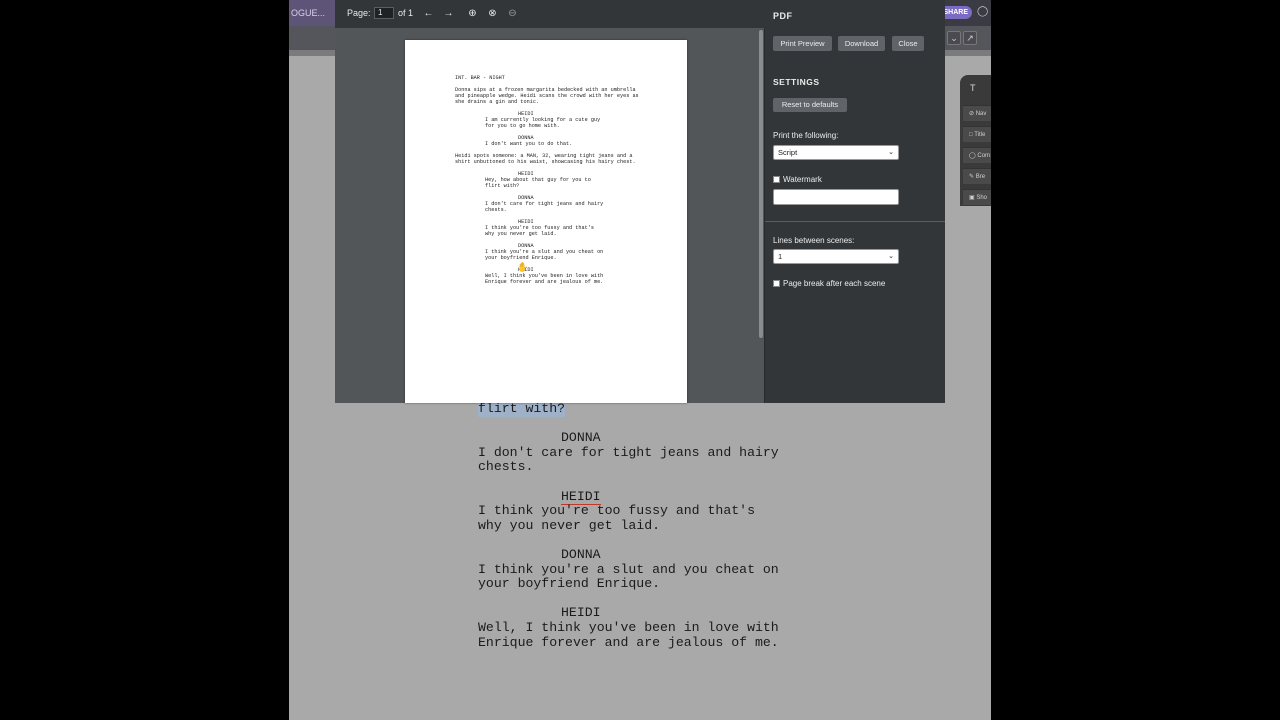 The height and width of the screenshot is (720, 1280). Describe the element at coordinates (628, 627) in the screenshot. I see `dialogue-line: Well, I think you've been in love with` at that location.